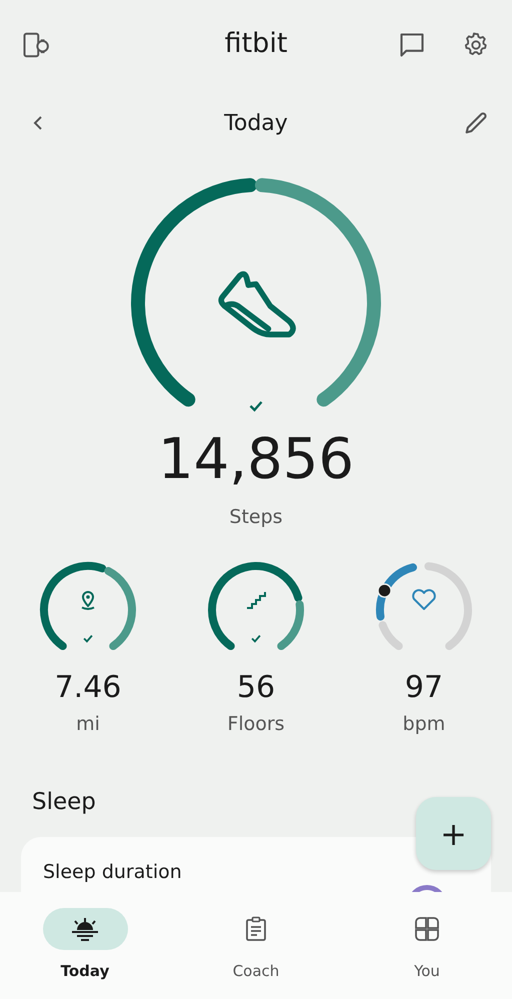 Image resolution: width=512 pixels, height=999 pixels. Describe the element at coordinates (256, 43) in the screenshot. I see `app-title: fitbit` at that location.